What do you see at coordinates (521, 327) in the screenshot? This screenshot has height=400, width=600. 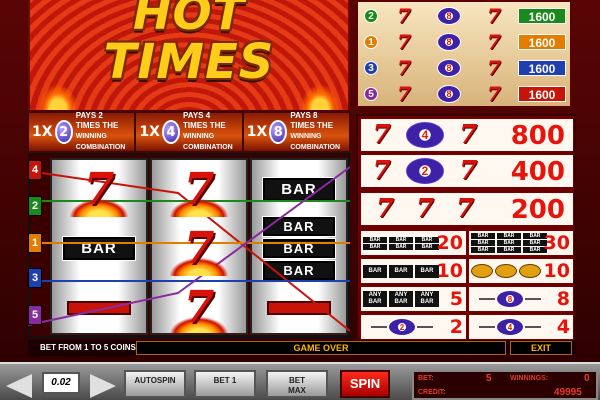 I see `paytable-cell-4x: 4 4` at bounding box center [521, 327].